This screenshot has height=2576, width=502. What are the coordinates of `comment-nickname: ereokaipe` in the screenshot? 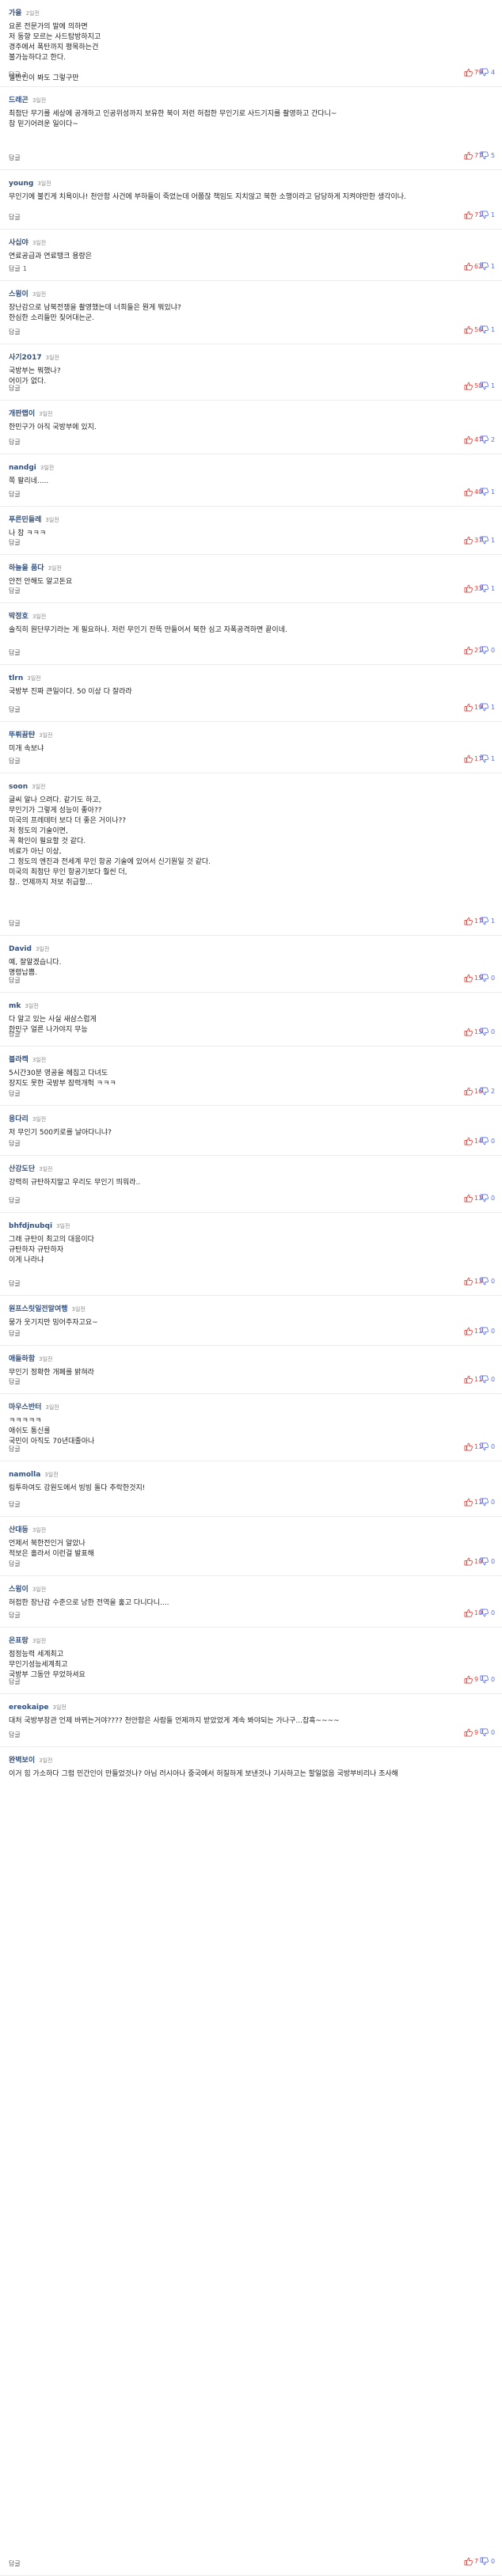 It's located at (29, 1708).